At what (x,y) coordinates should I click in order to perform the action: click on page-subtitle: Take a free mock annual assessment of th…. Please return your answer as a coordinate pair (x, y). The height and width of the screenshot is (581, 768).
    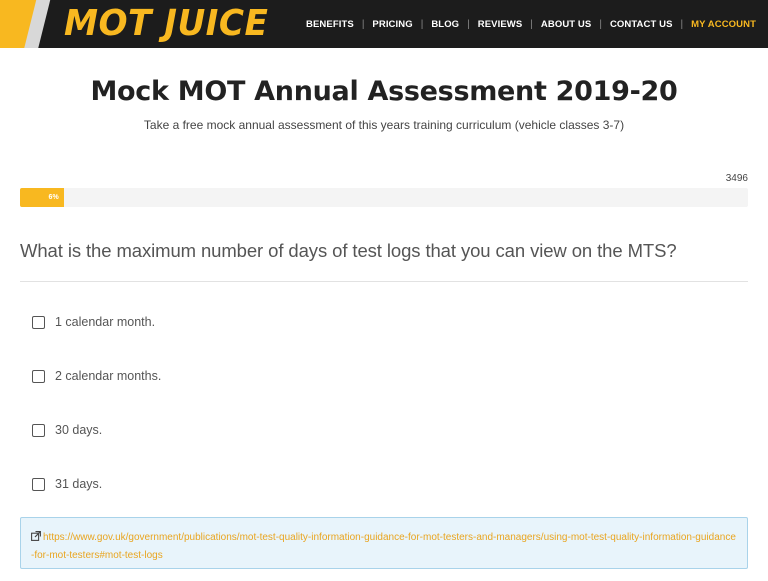
    Looking at the image, I should click on (384, 125).